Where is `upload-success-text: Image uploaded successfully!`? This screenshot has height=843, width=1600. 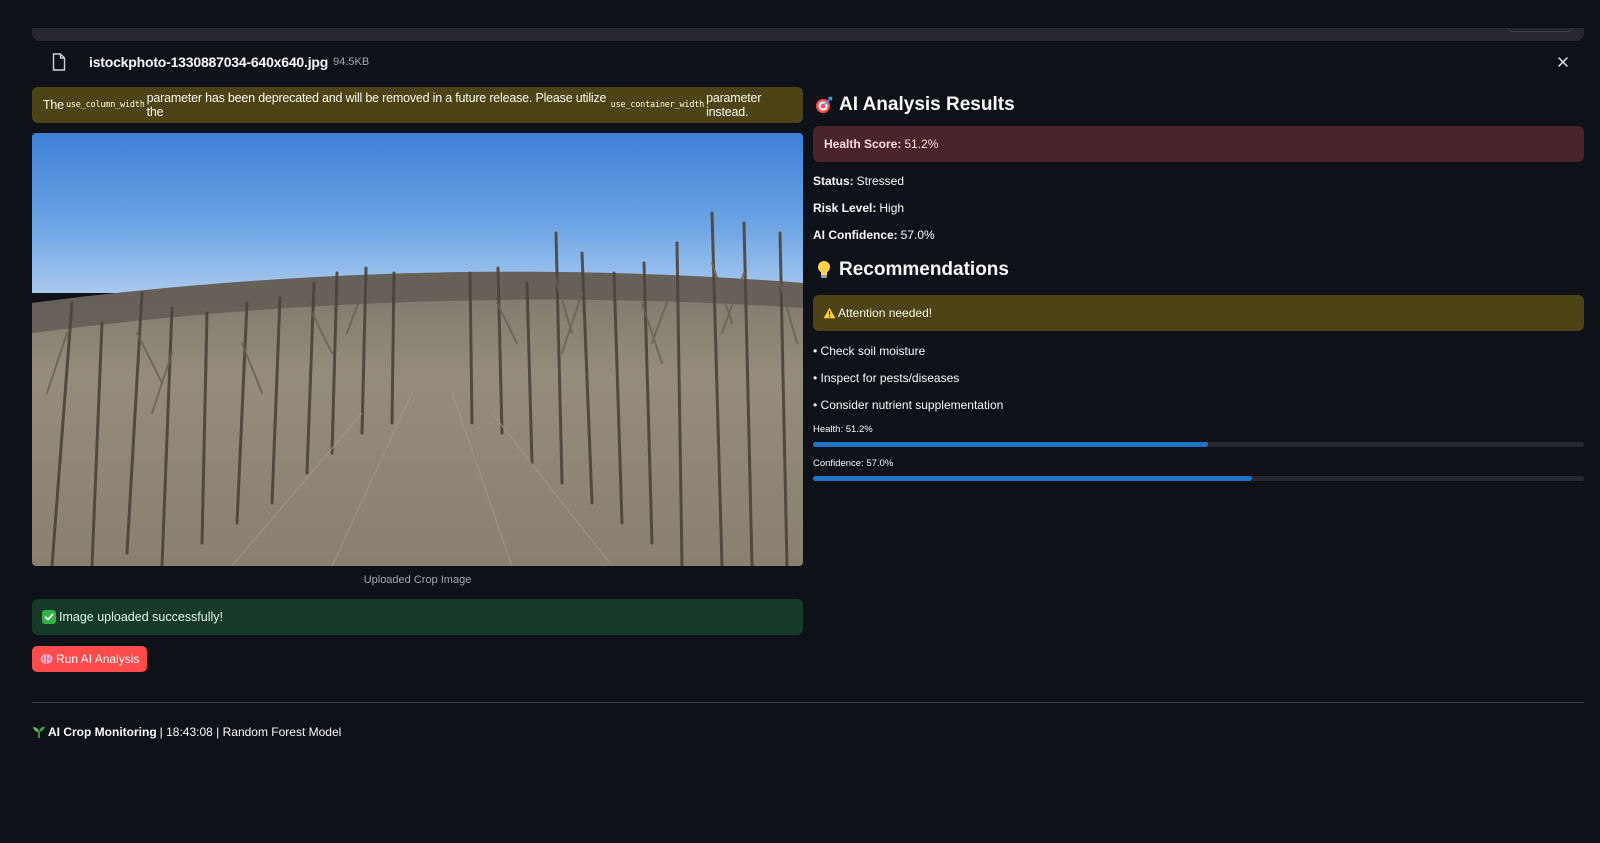
upload-success-text: Image uploaded successfully! is located at coordinates (141, 617).